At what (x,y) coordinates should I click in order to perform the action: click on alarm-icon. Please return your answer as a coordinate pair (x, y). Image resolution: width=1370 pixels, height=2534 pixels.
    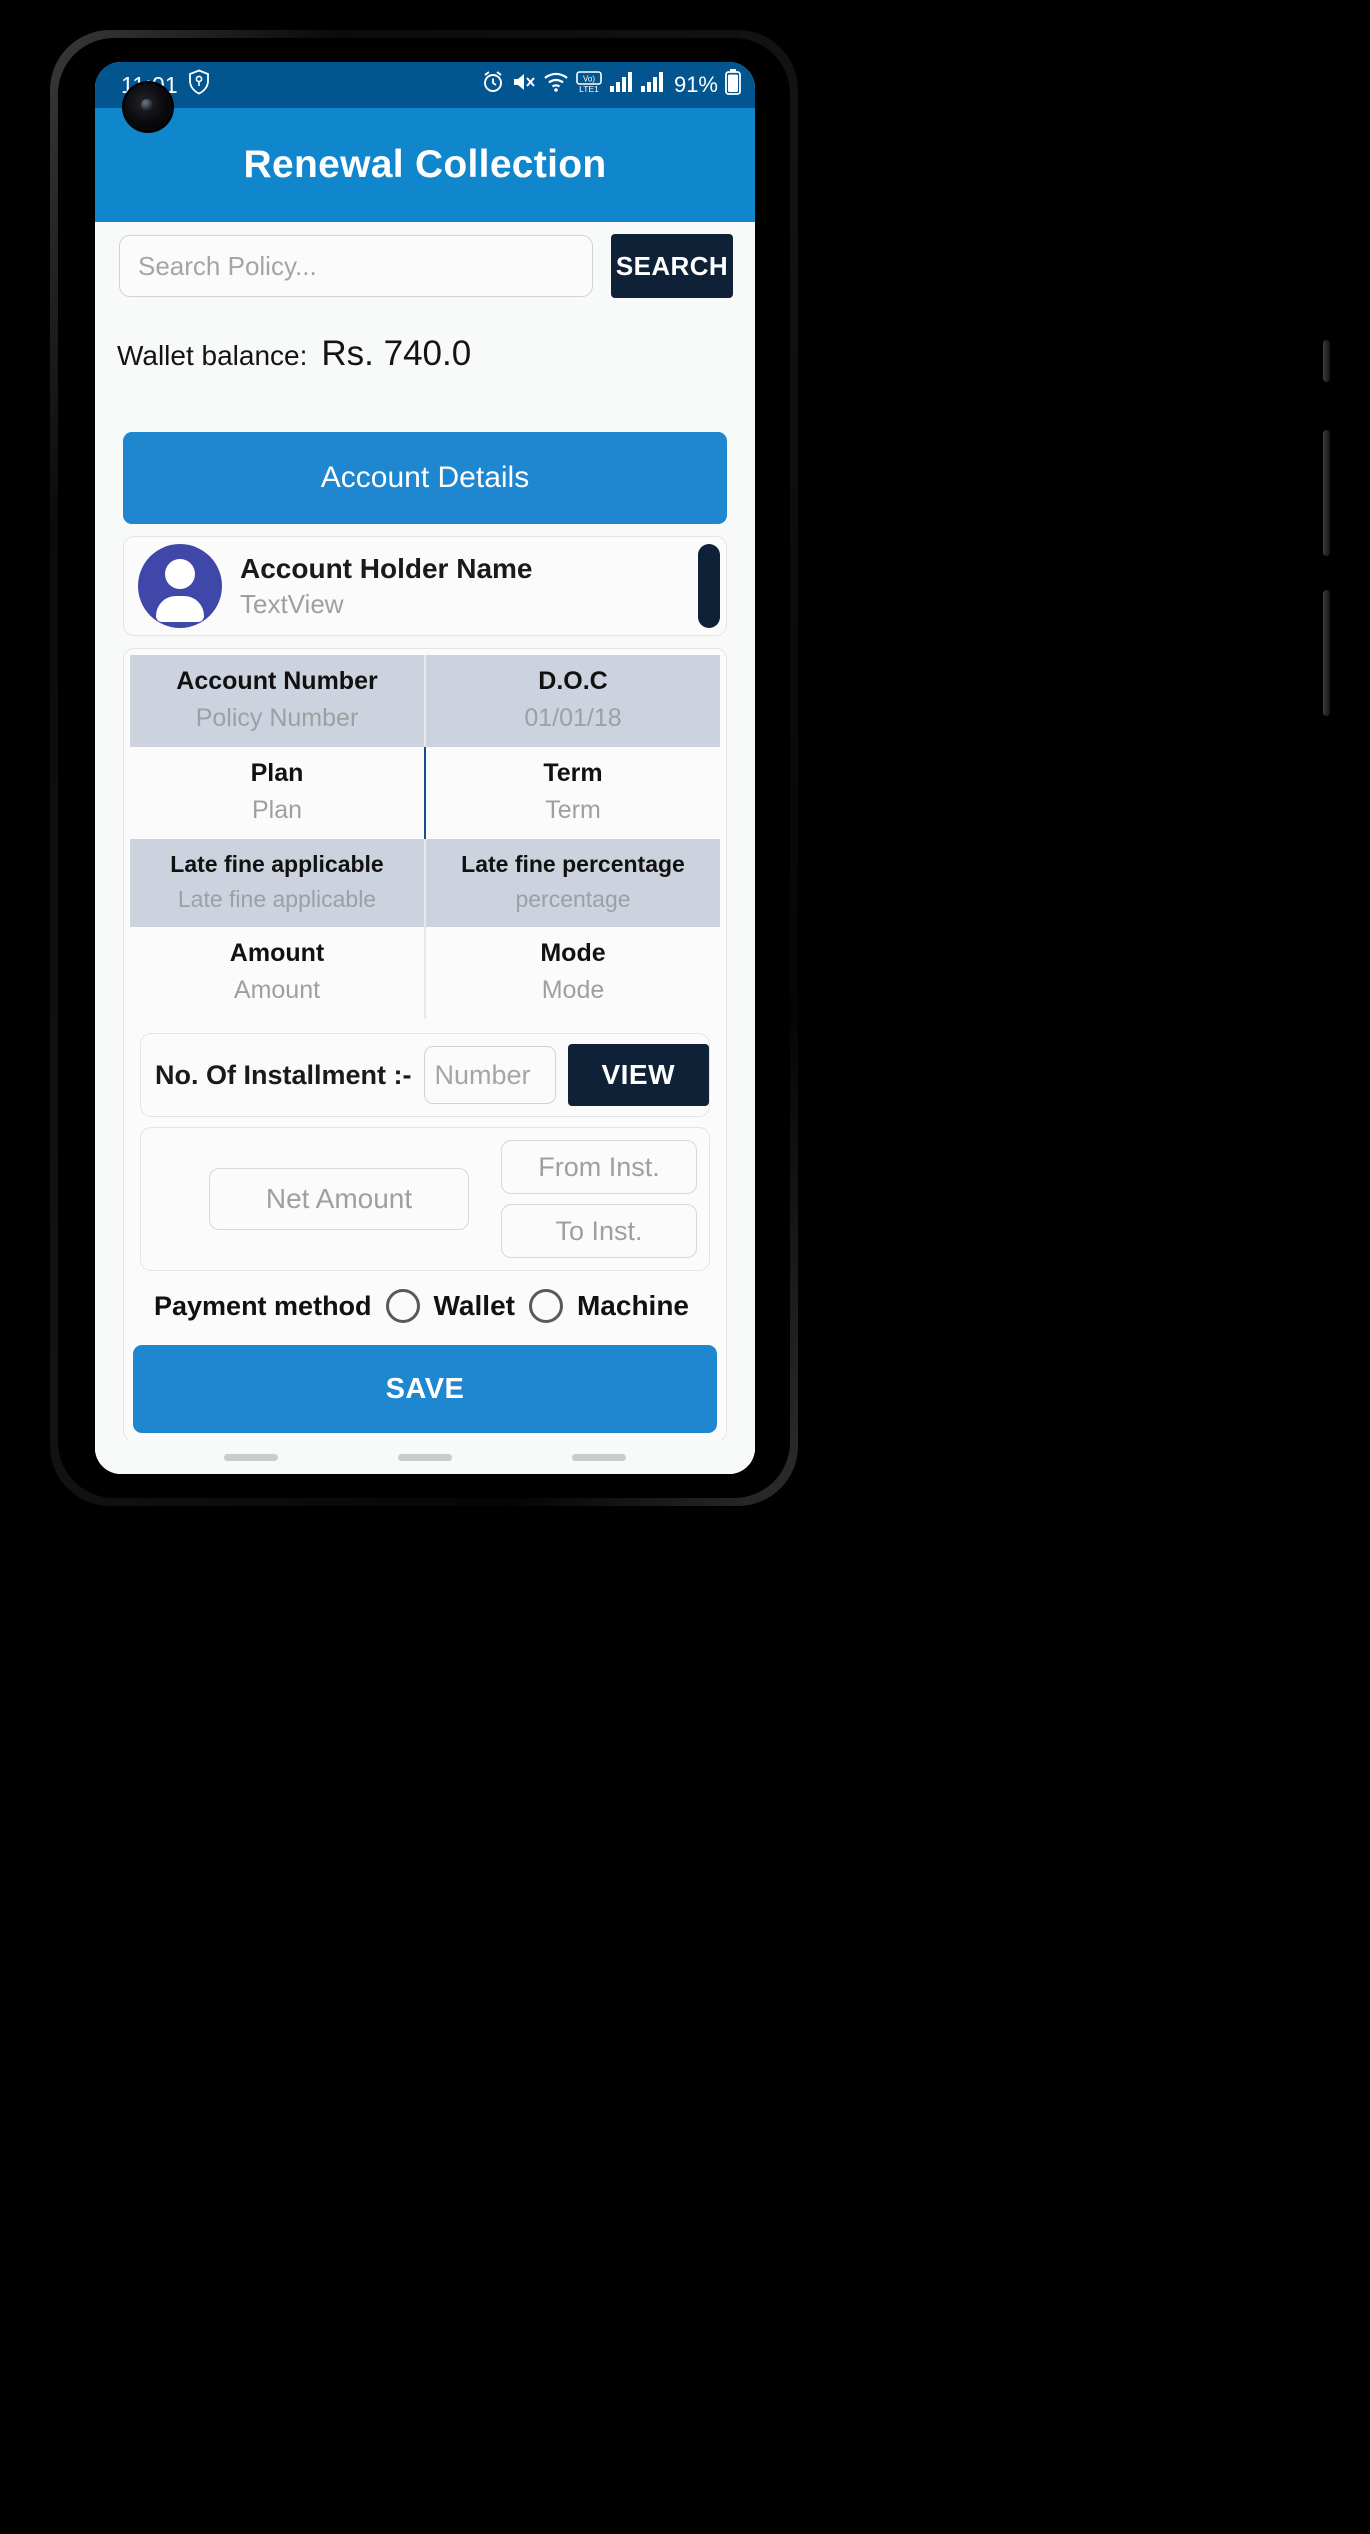
    Looking at the image, I should click on (493, 85).